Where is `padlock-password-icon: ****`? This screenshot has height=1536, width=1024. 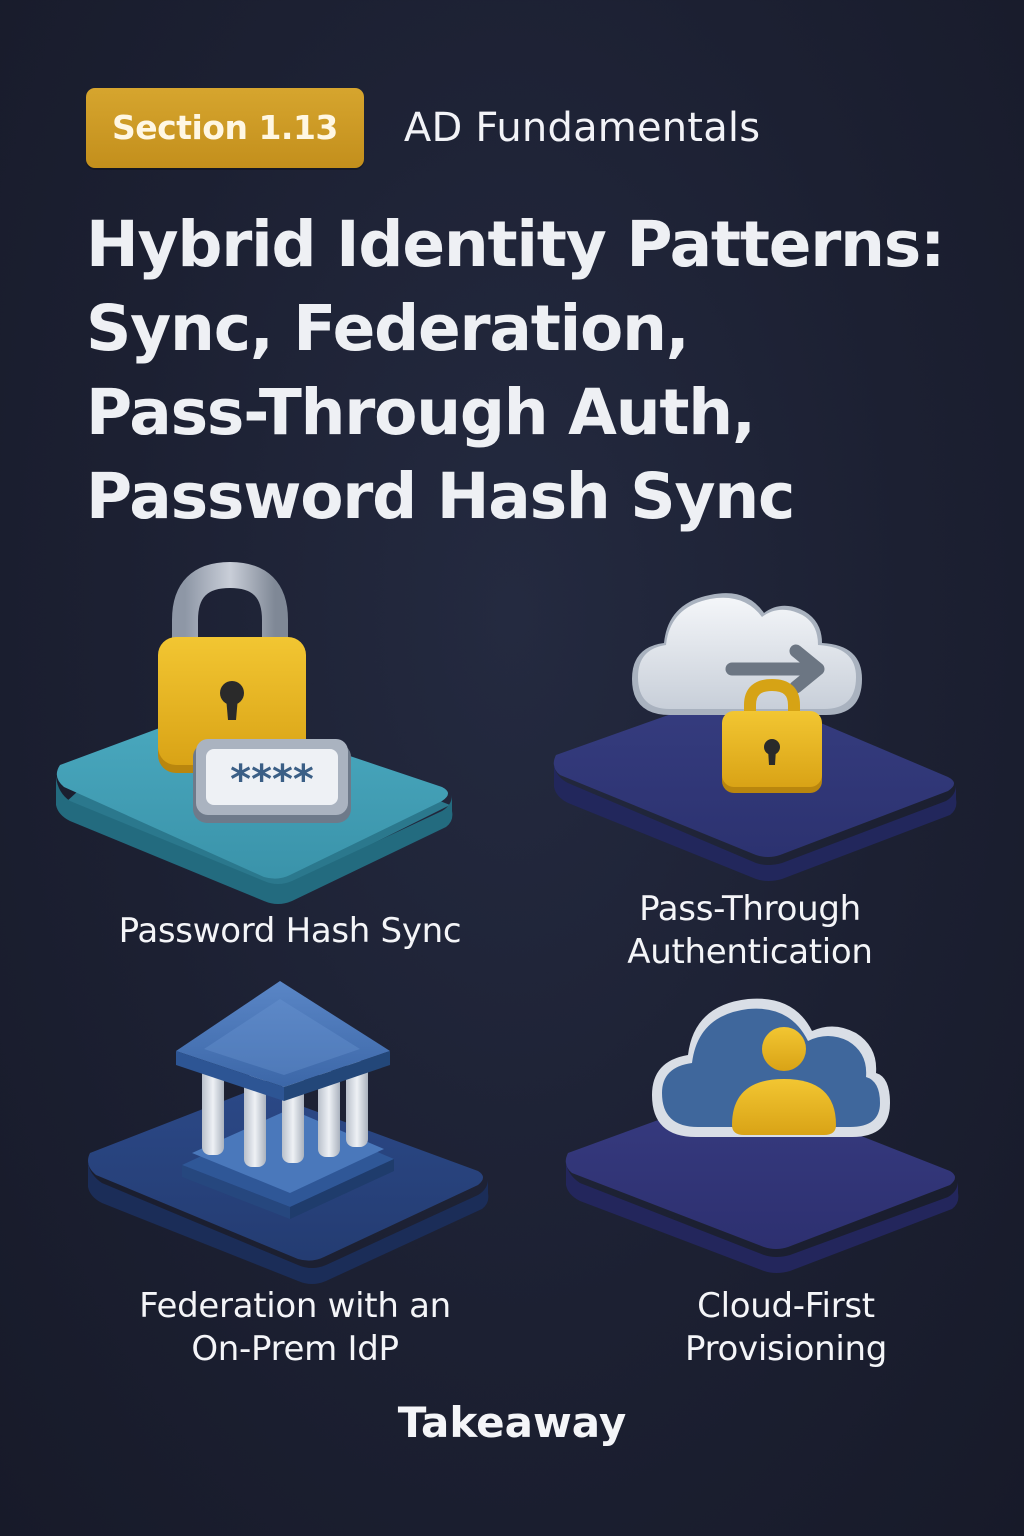 padlock-password-icon: **** is located at coordinates (254, 732).